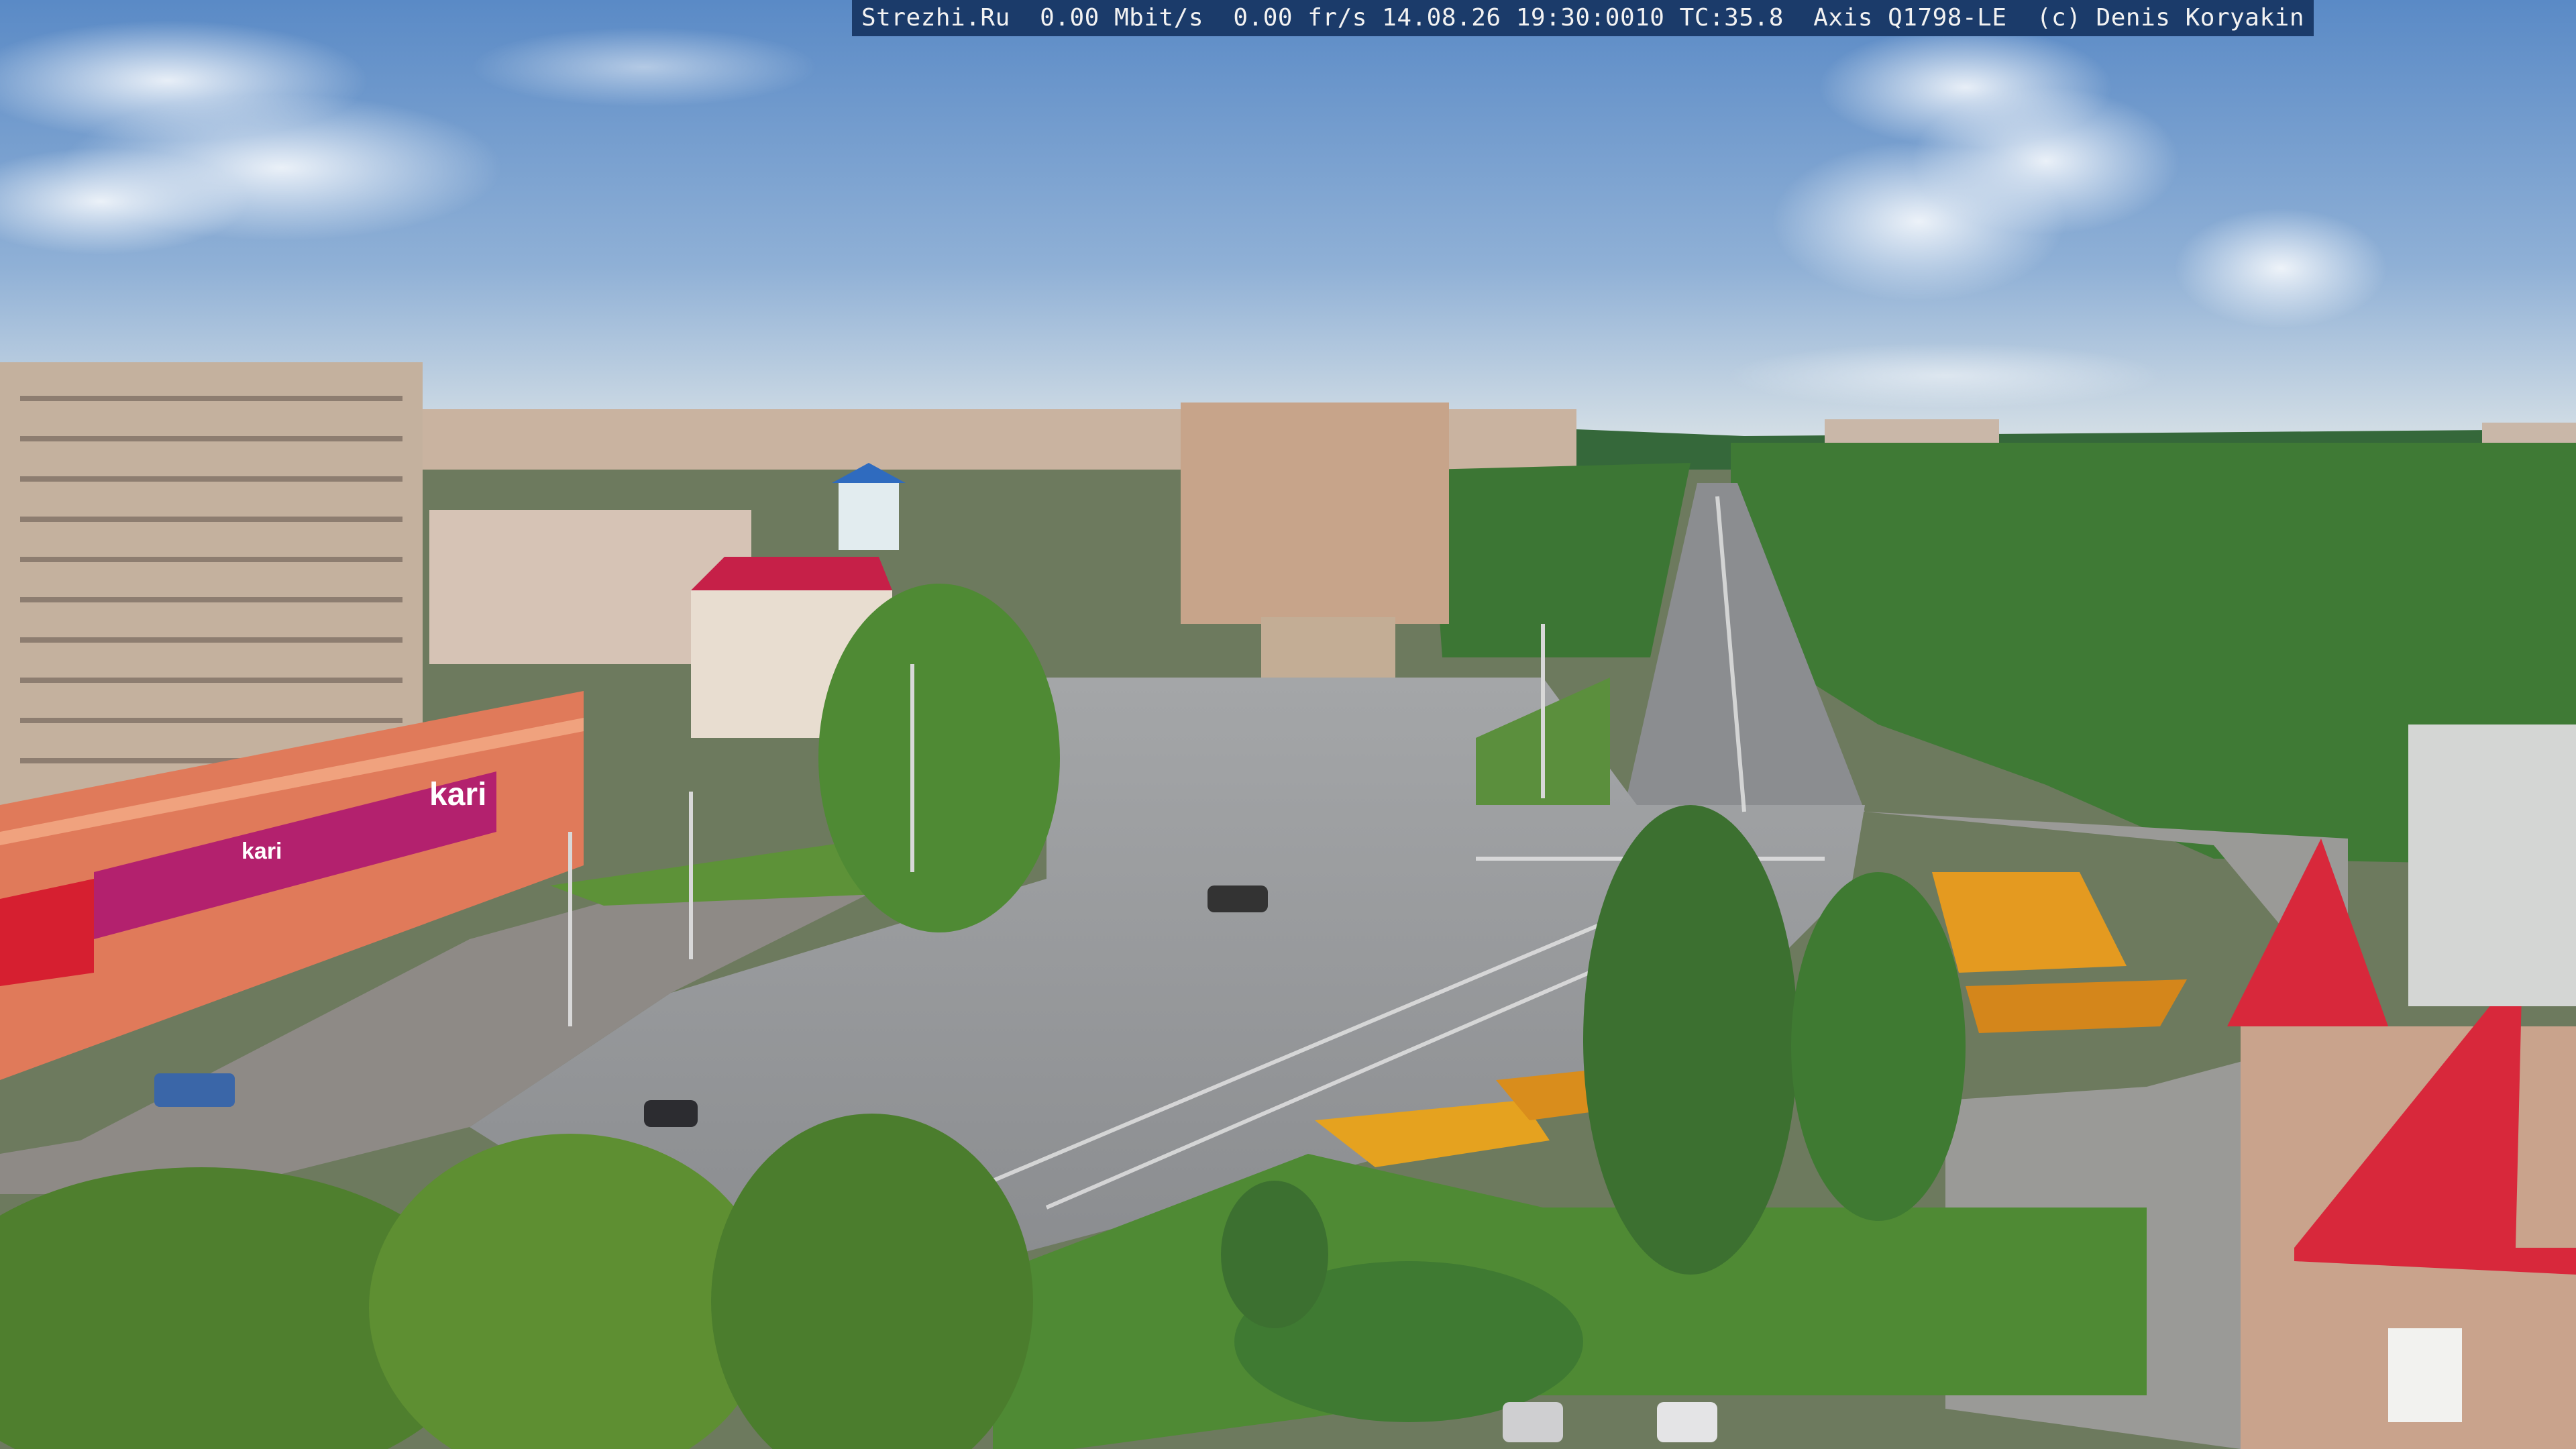 This screenshot has height=1449, width=2576. Describe the element at coordinates (1122, 18) in the screenshot. I see `osd-bitrate: 0.00 Mbit/s` at that location.